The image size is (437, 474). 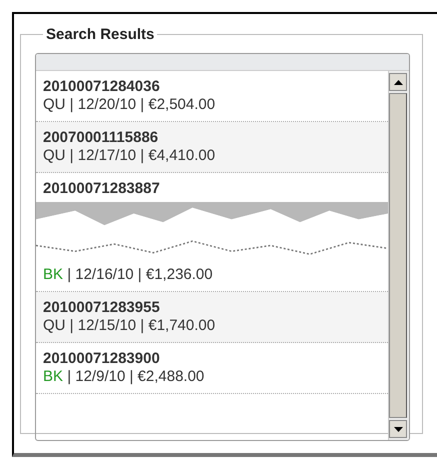 I want to click on result-details: QU | 12/15/10 | €1,740.00, so click(x=129, y=326).